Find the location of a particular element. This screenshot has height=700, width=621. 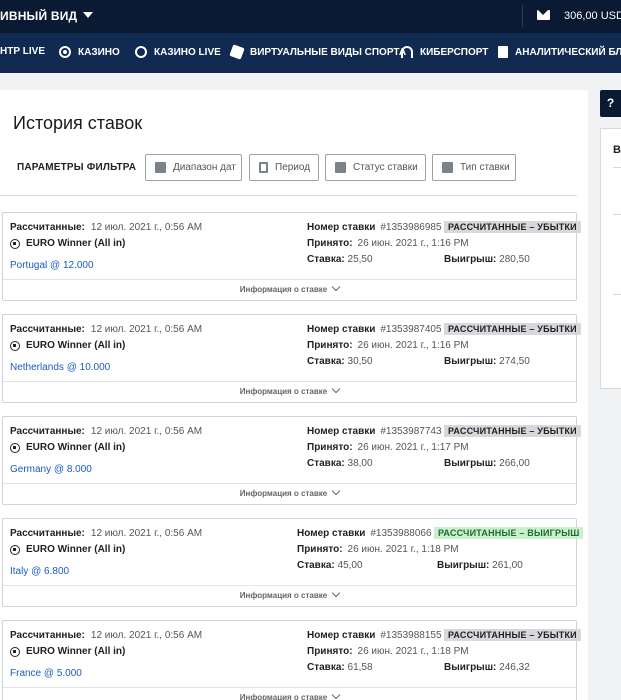

help-button: ? is located at coordinates (610, 103).